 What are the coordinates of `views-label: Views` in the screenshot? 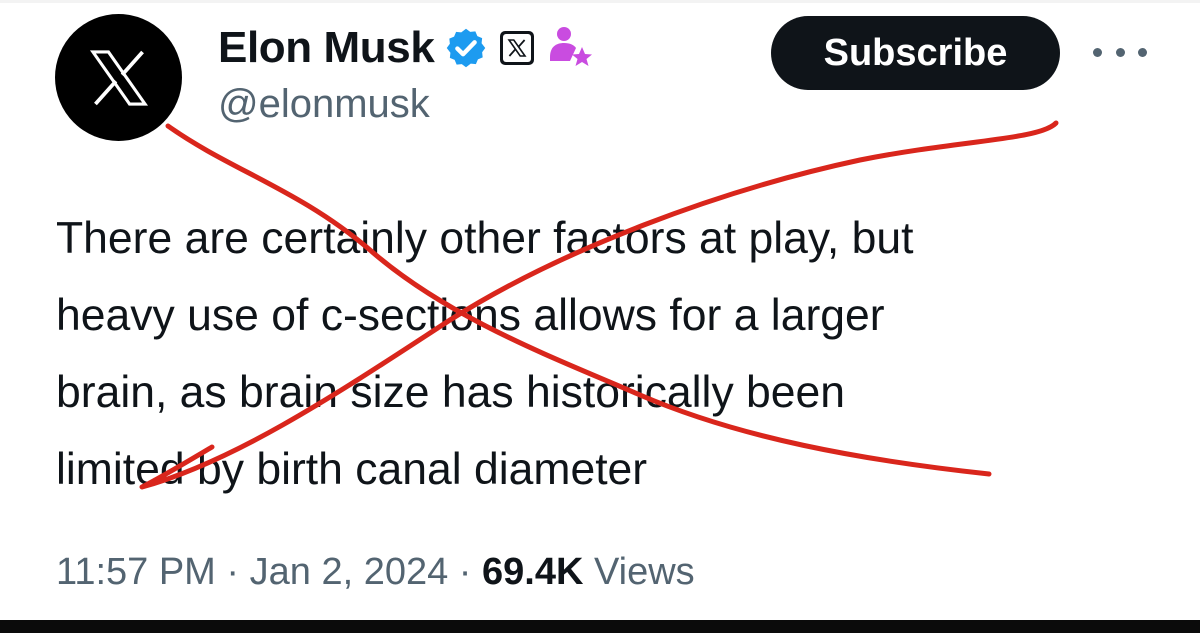 It's located at (639, 572).